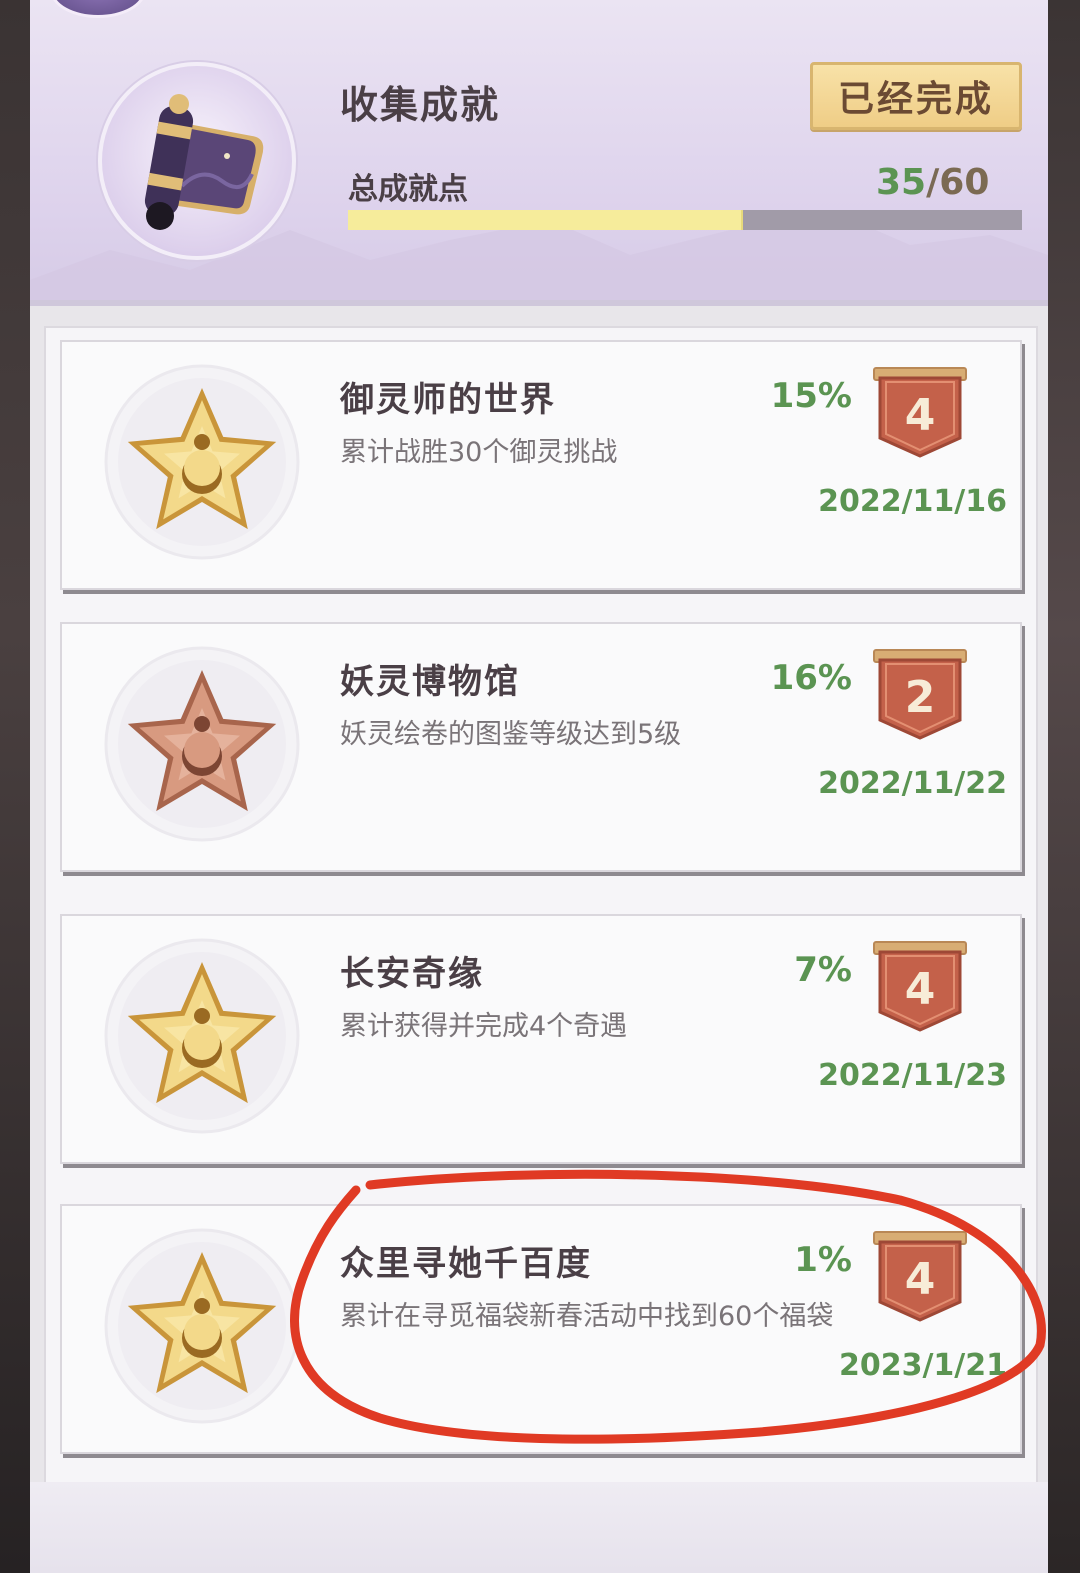 The image size is (1080, 1573). Describe the element at coordinates (587, 1316) in the screenshot. I see `achievement-desc: 累计在寻觅福袋新春活动中找到60个福袋` at that location.